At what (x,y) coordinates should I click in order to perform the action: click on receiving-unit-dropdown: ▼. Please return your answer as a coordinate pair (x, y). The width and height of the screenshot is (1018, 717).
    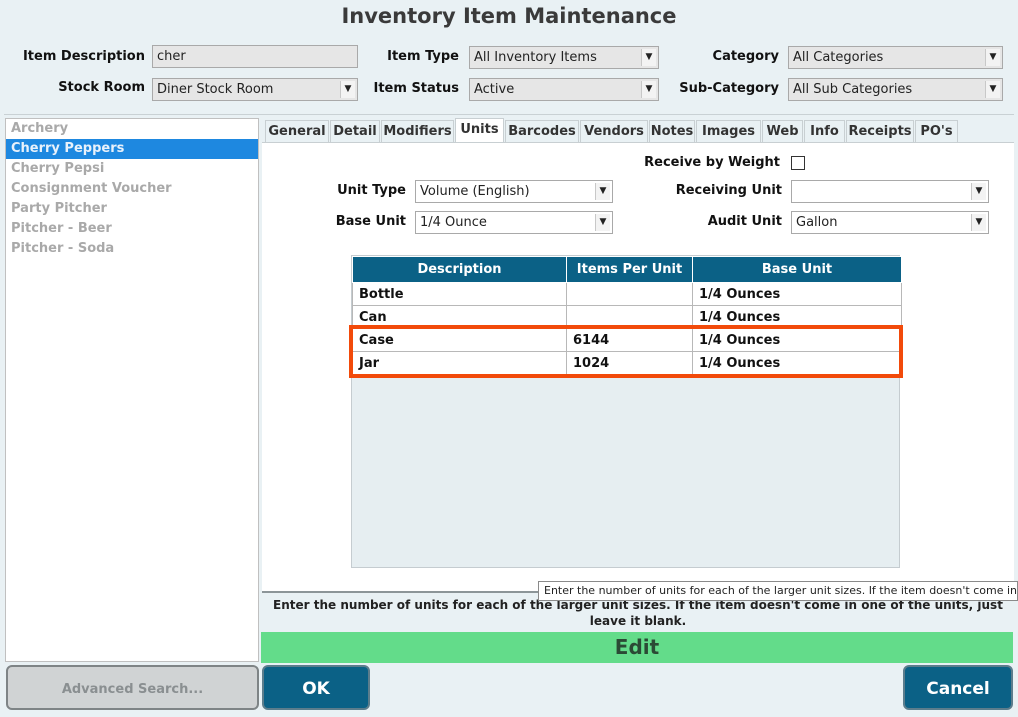
    Looking at the image, I should click on (890, 191).